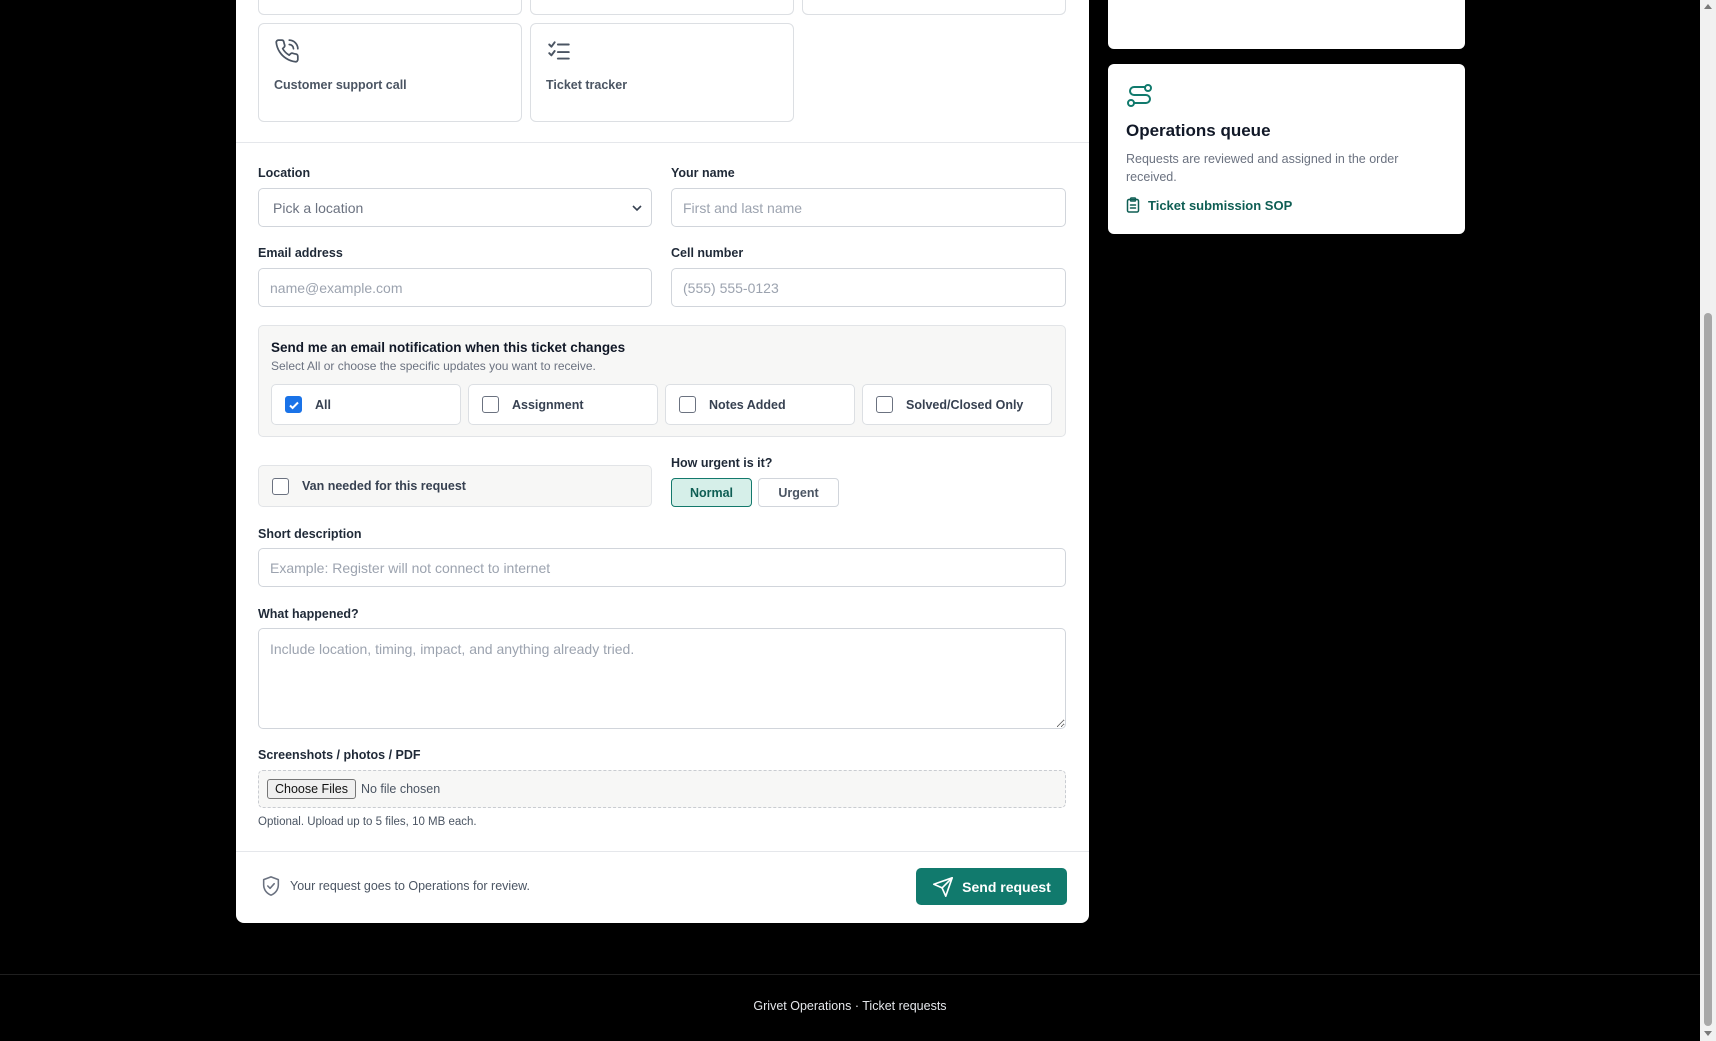 This screenshot has height=1041, width=1716. Describe the element at coordinates (703, 173) in the screenshot. I see `name-label: Your name` at that location.